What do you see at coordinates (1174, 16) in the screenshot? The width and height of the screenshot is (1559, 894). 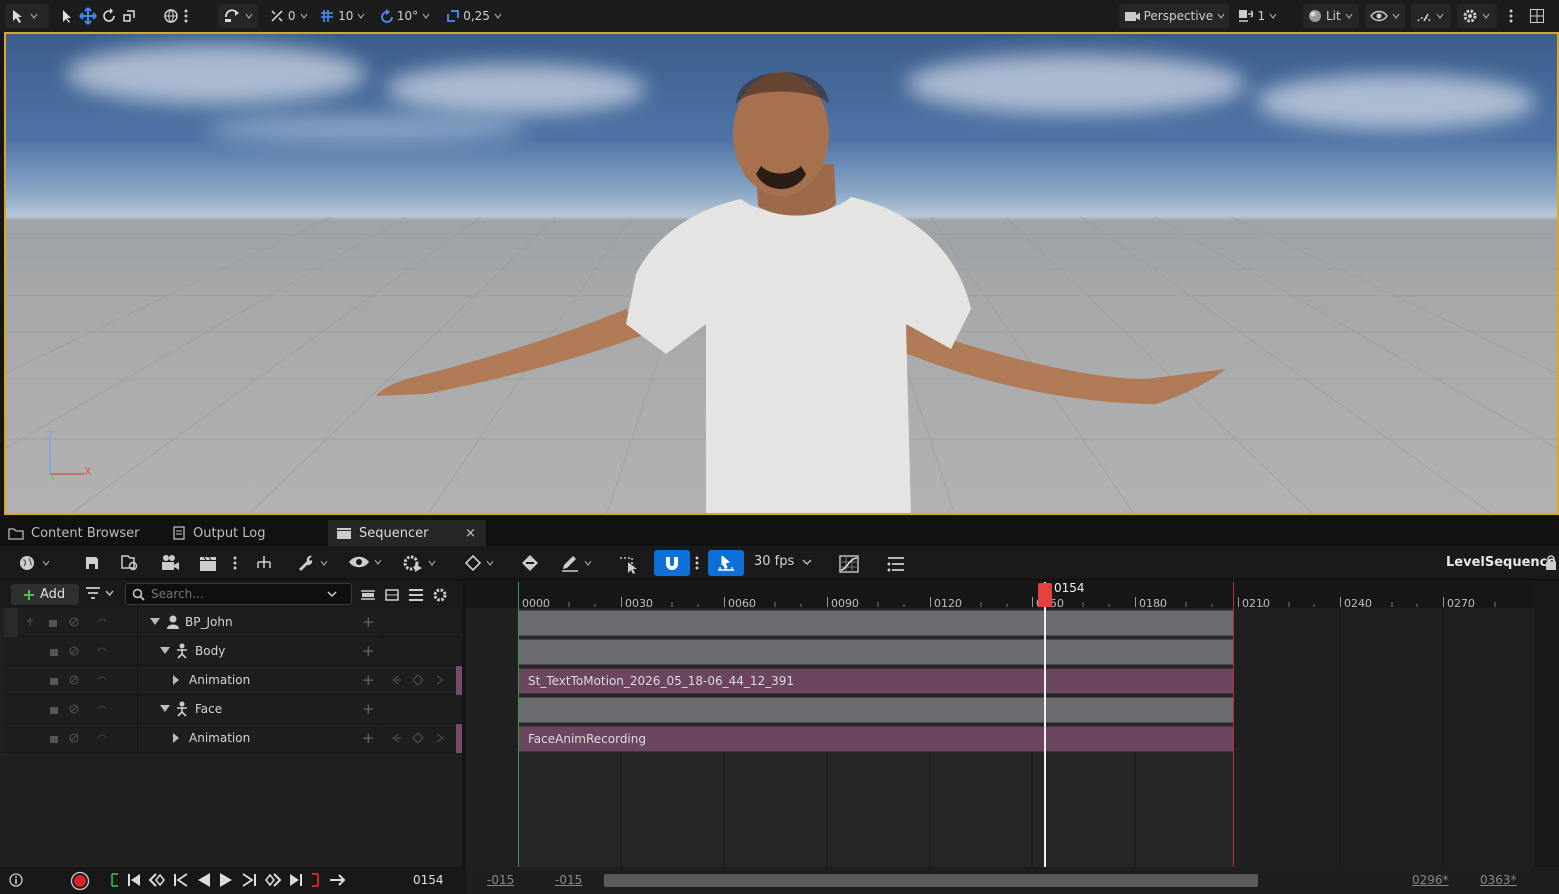 I see `view-mode-dropdown: Perspective` at bounding box center [1174, 16].